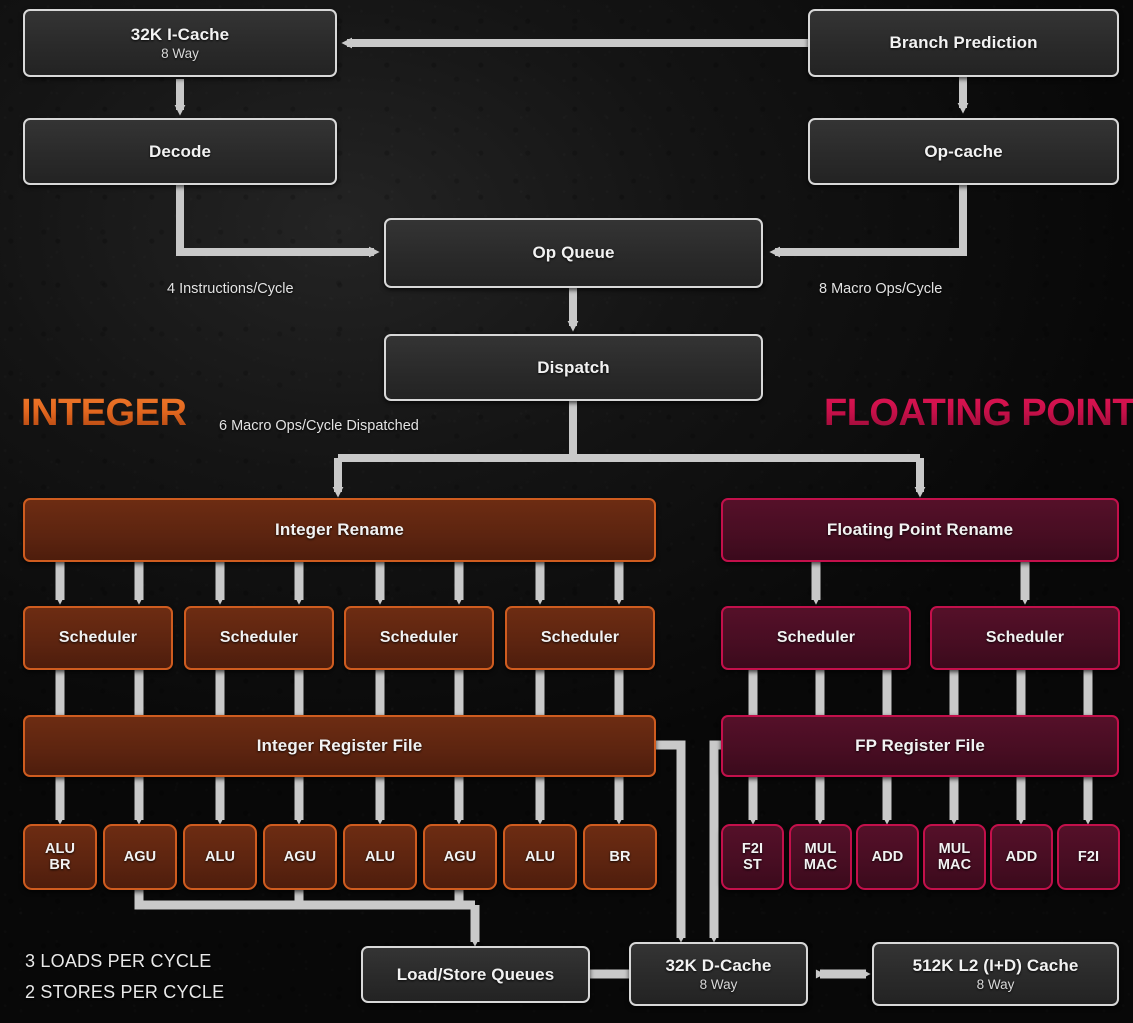  I want to click on block-integer-unit-alu-3: ALU, so click(380, 857).